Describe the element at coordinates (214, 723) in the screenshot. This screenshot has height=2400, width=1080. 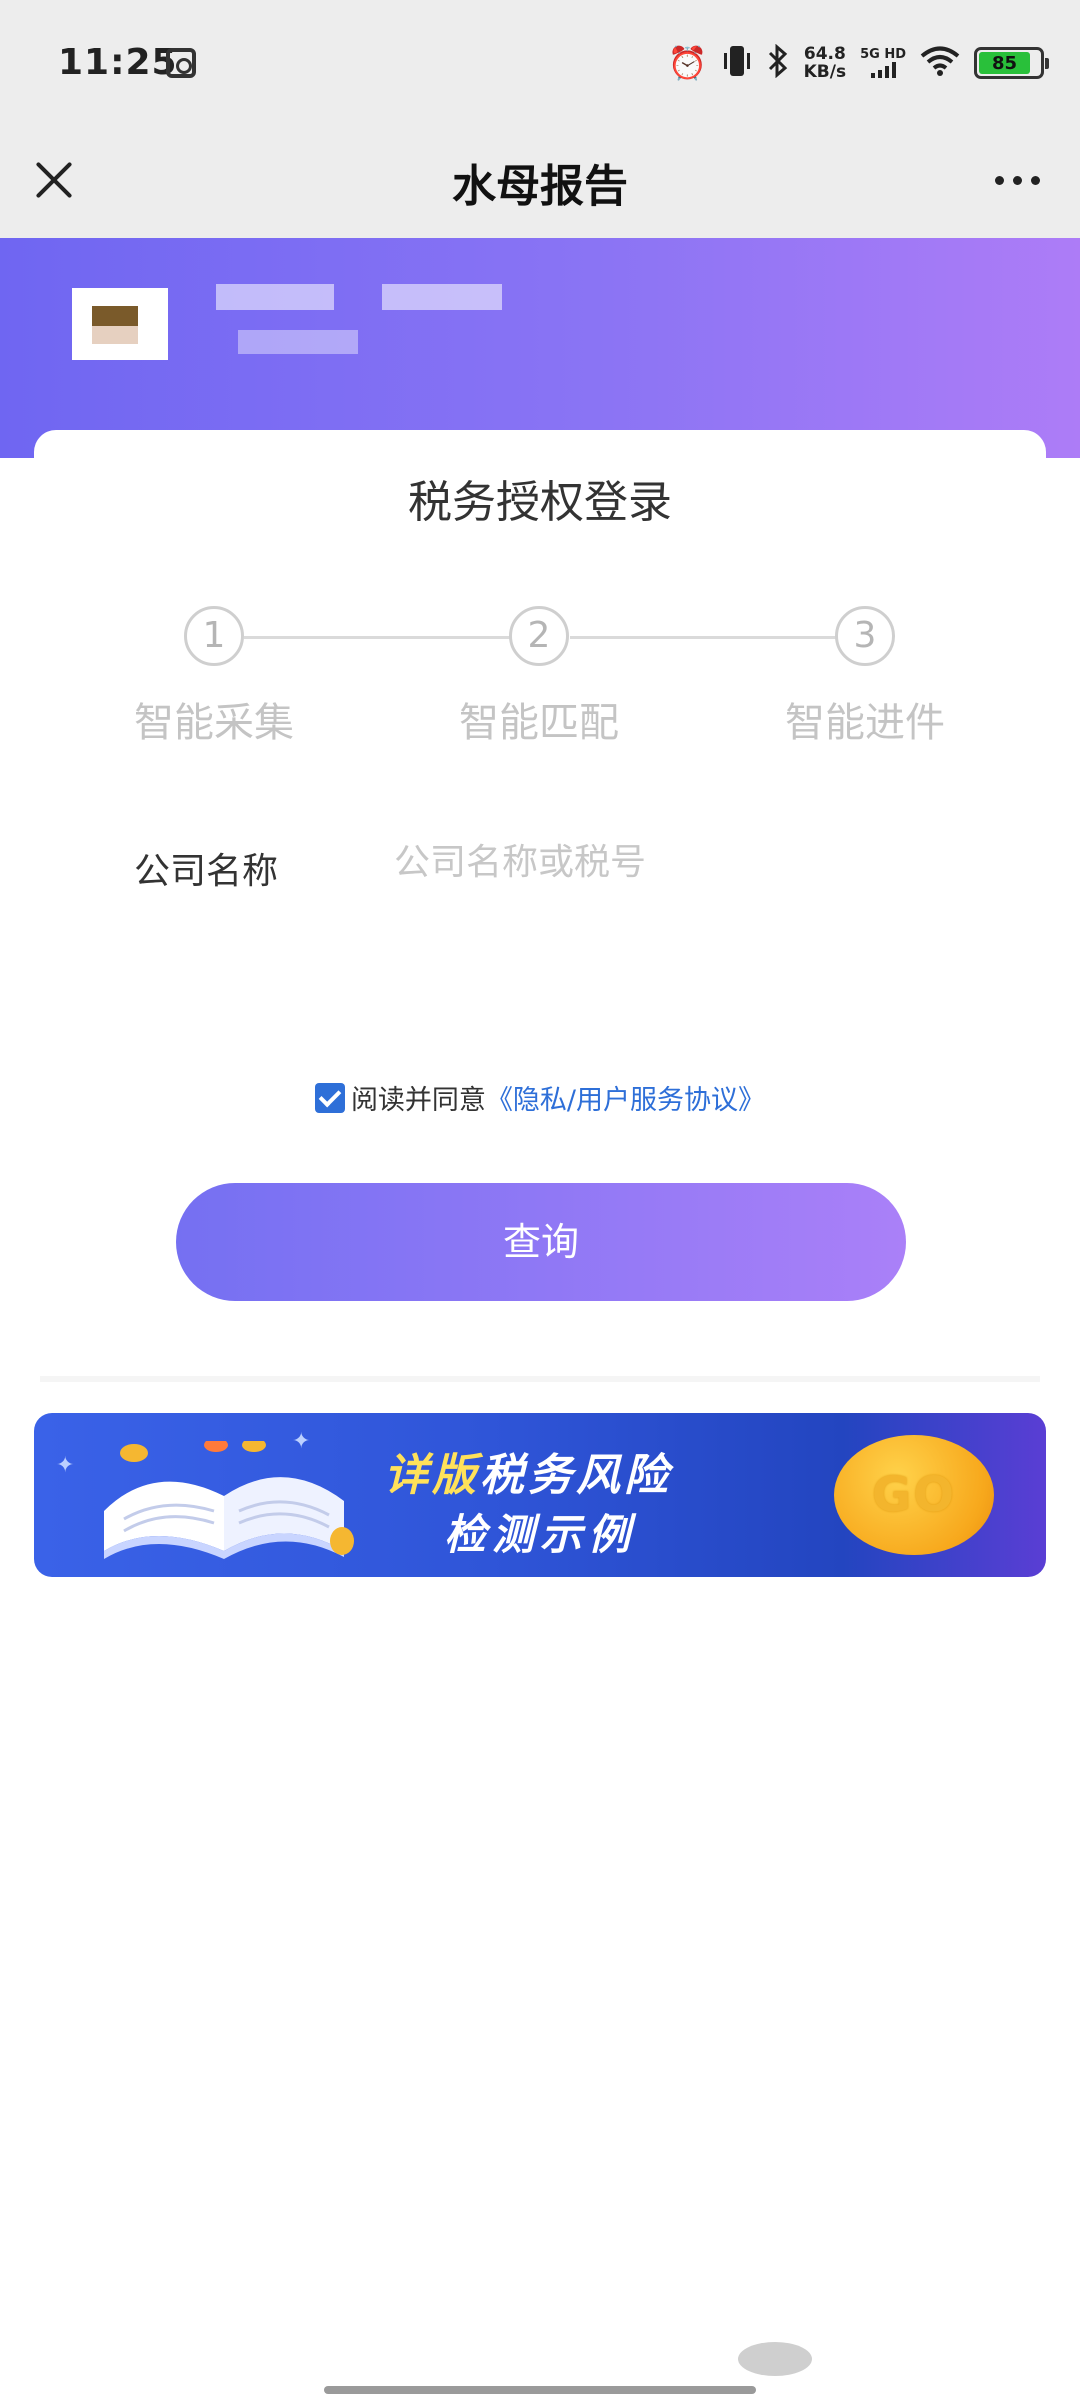
I see `step-label-1: 智能采集` at that location.